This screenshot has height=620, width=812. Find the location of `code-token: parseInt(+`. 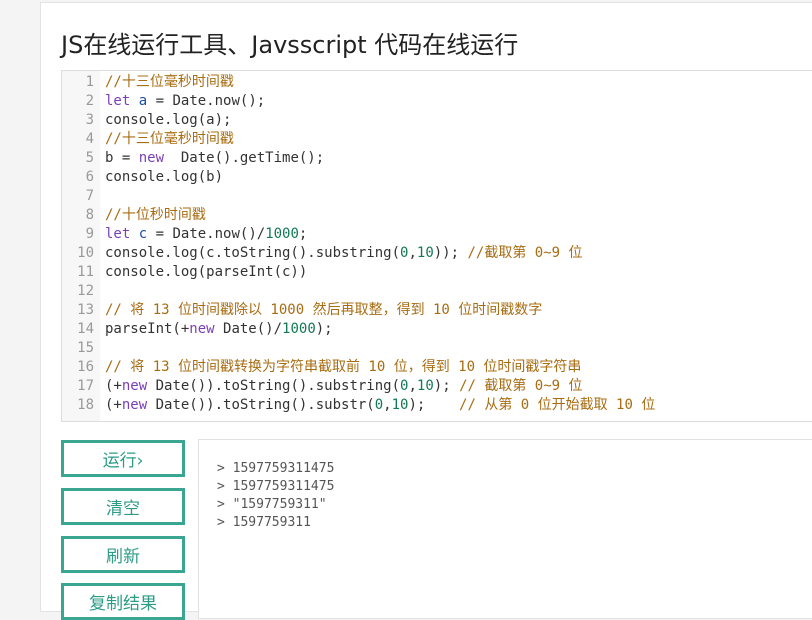

code-token: parseInt(+ is located at coordinates (147, 329).